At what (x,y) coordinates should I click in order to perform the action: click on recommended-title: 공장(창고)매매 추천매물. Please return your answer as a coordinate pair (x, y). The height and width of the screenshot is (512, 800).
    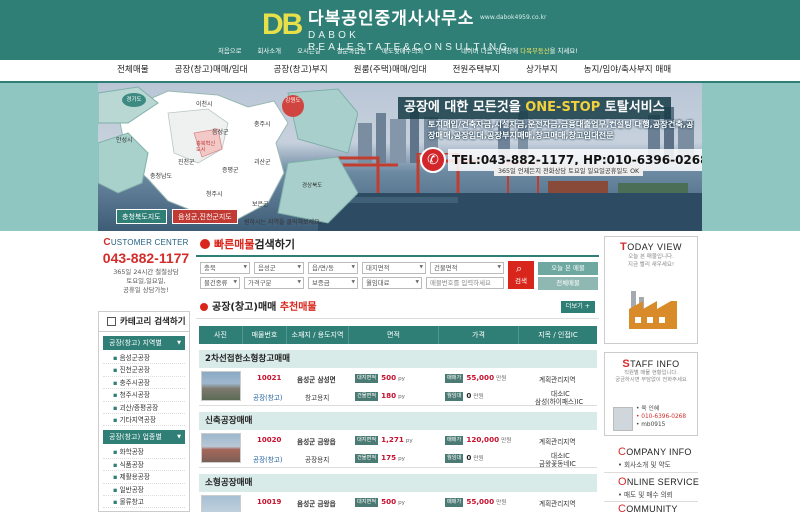
    Looking at the image, I should click on (397, 308).